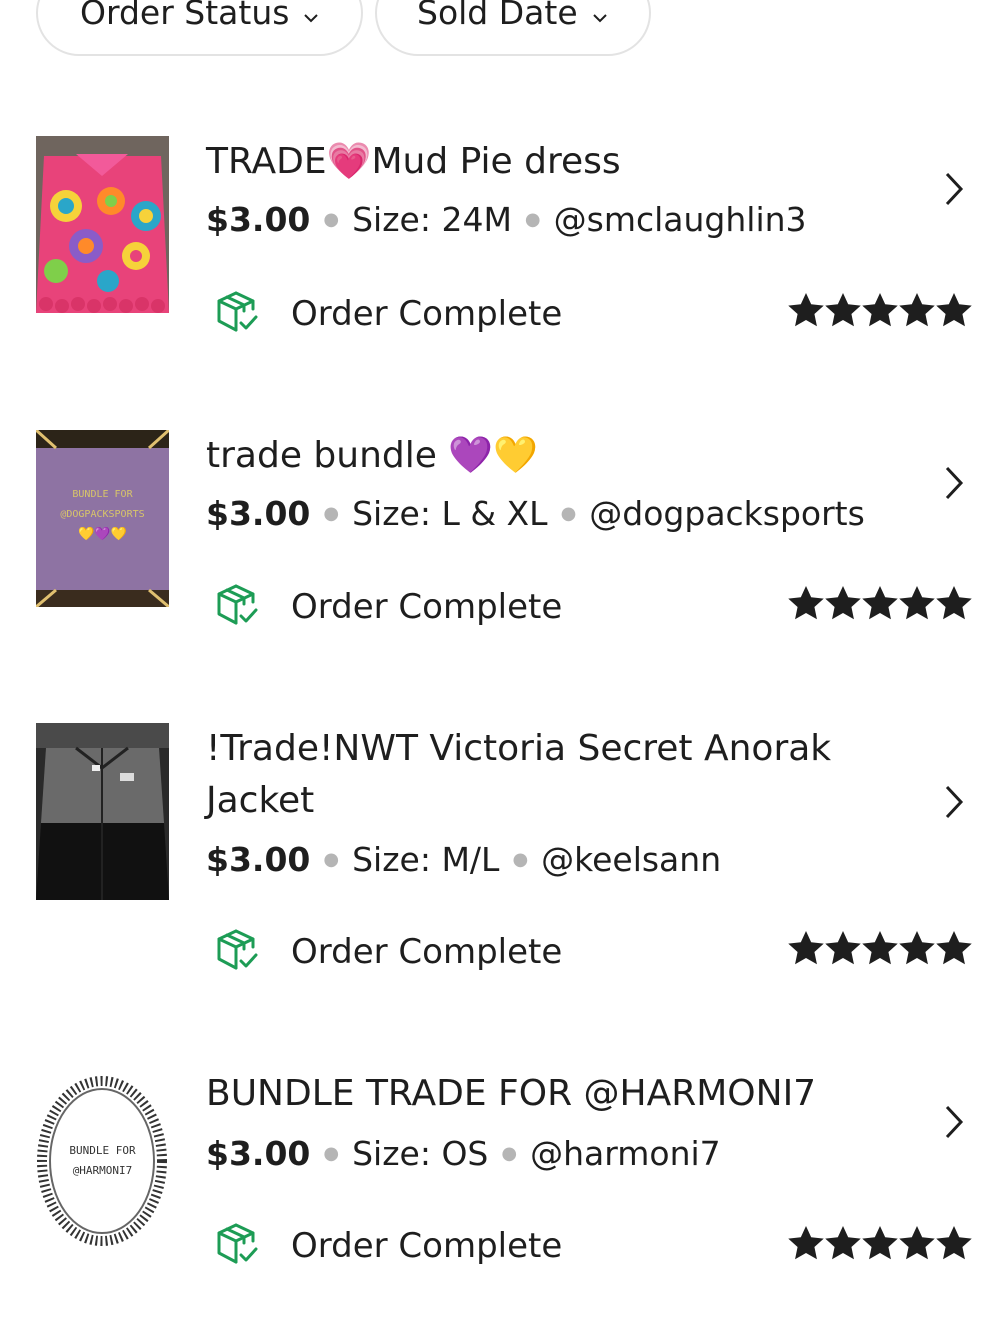  What do you see at coordinates (372, 455) in the screenshot?
I see `listing-title: trade bundle 💜💛` at bounding box center [372, 455].